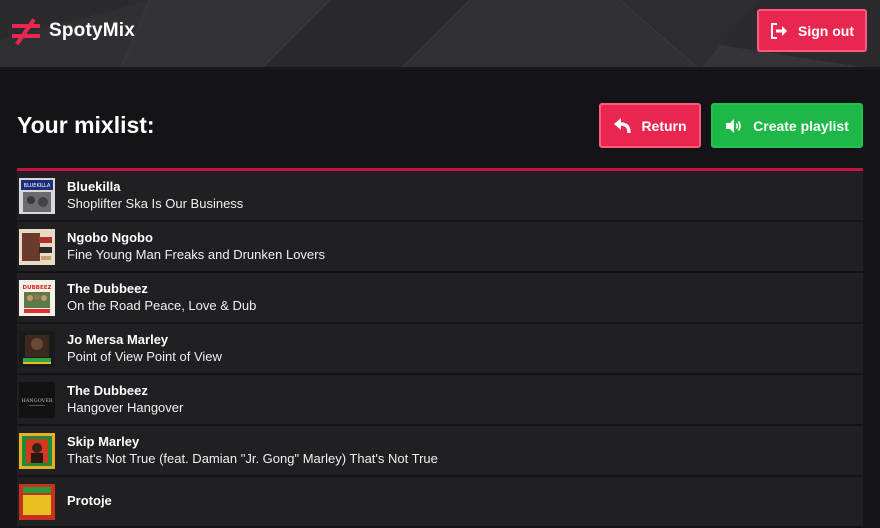 Image resolution: width=880 pixels, height=528 pixels. I want to click on album-art-image: BLUEKILLA, so click(37, 195).